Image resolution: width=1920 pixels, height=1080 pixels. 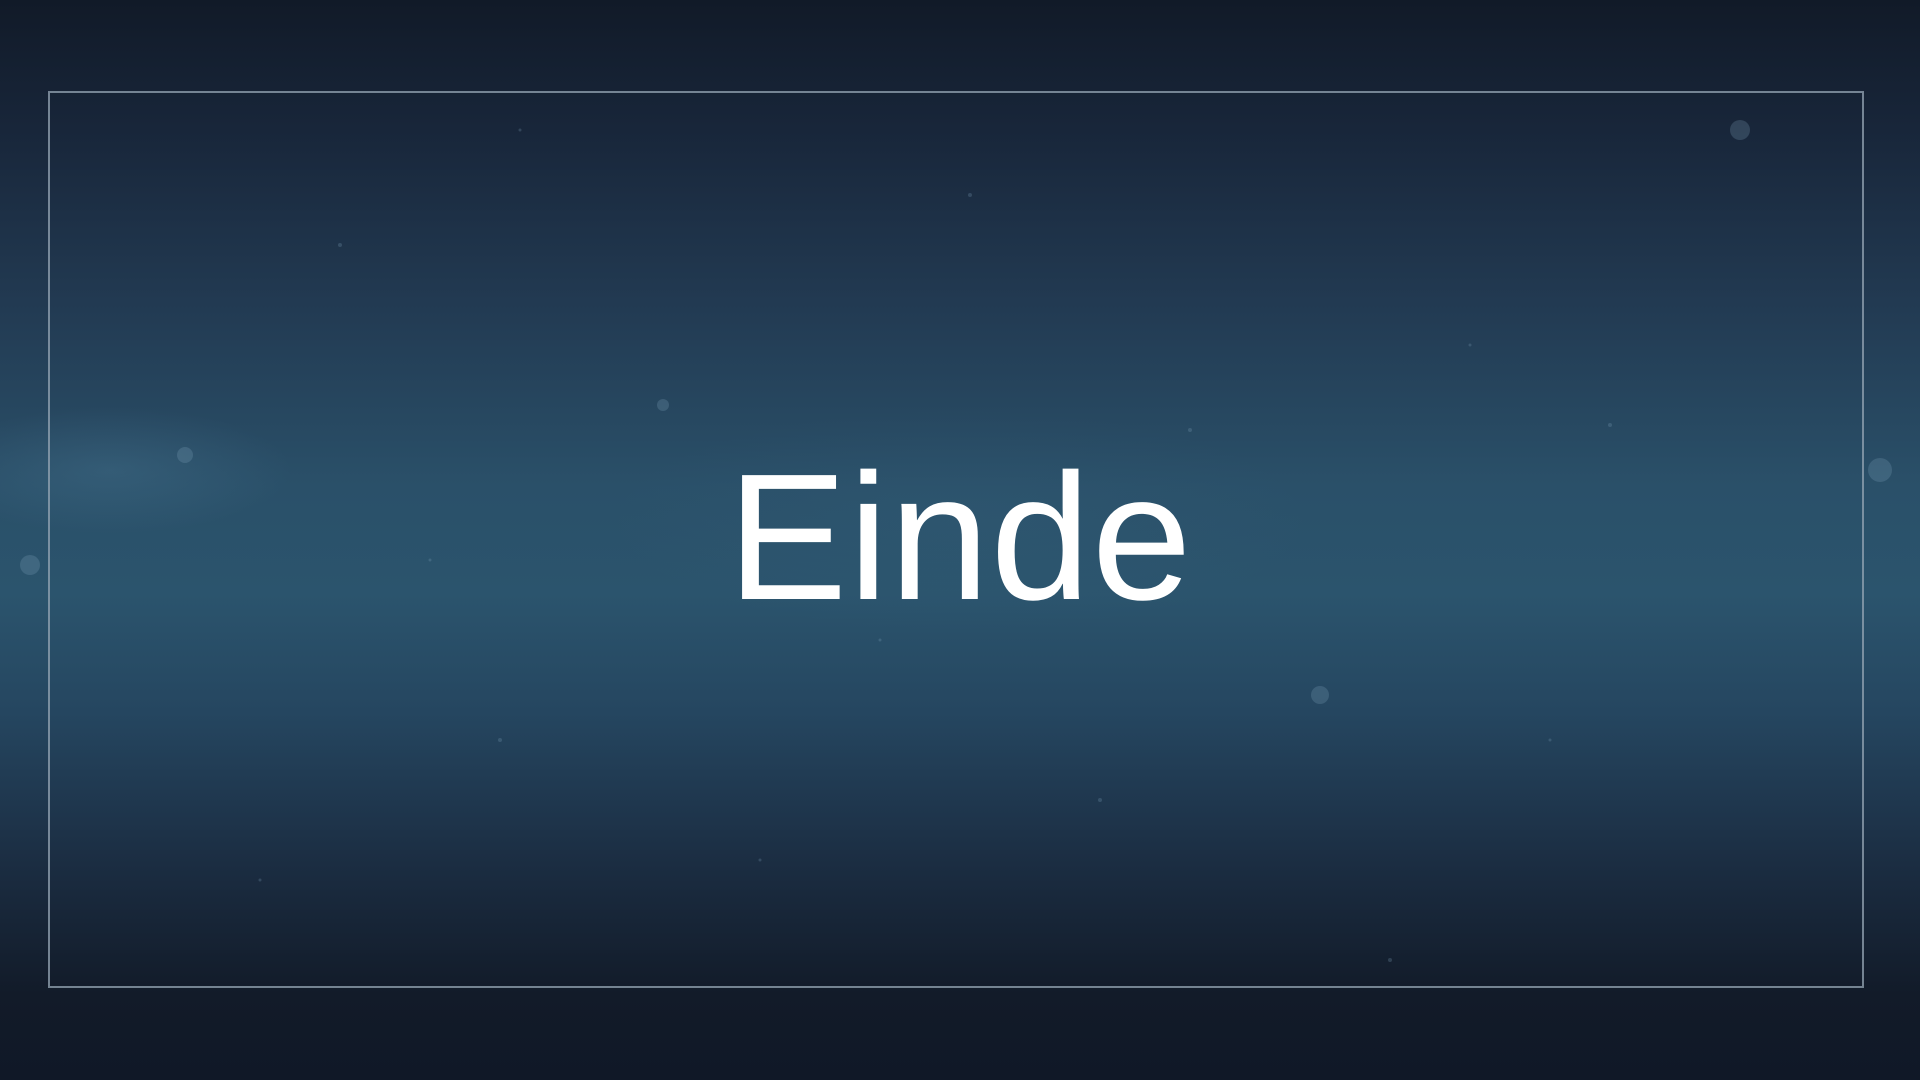 I want to click on slide-title: Einde, so click(x=960, y=537).